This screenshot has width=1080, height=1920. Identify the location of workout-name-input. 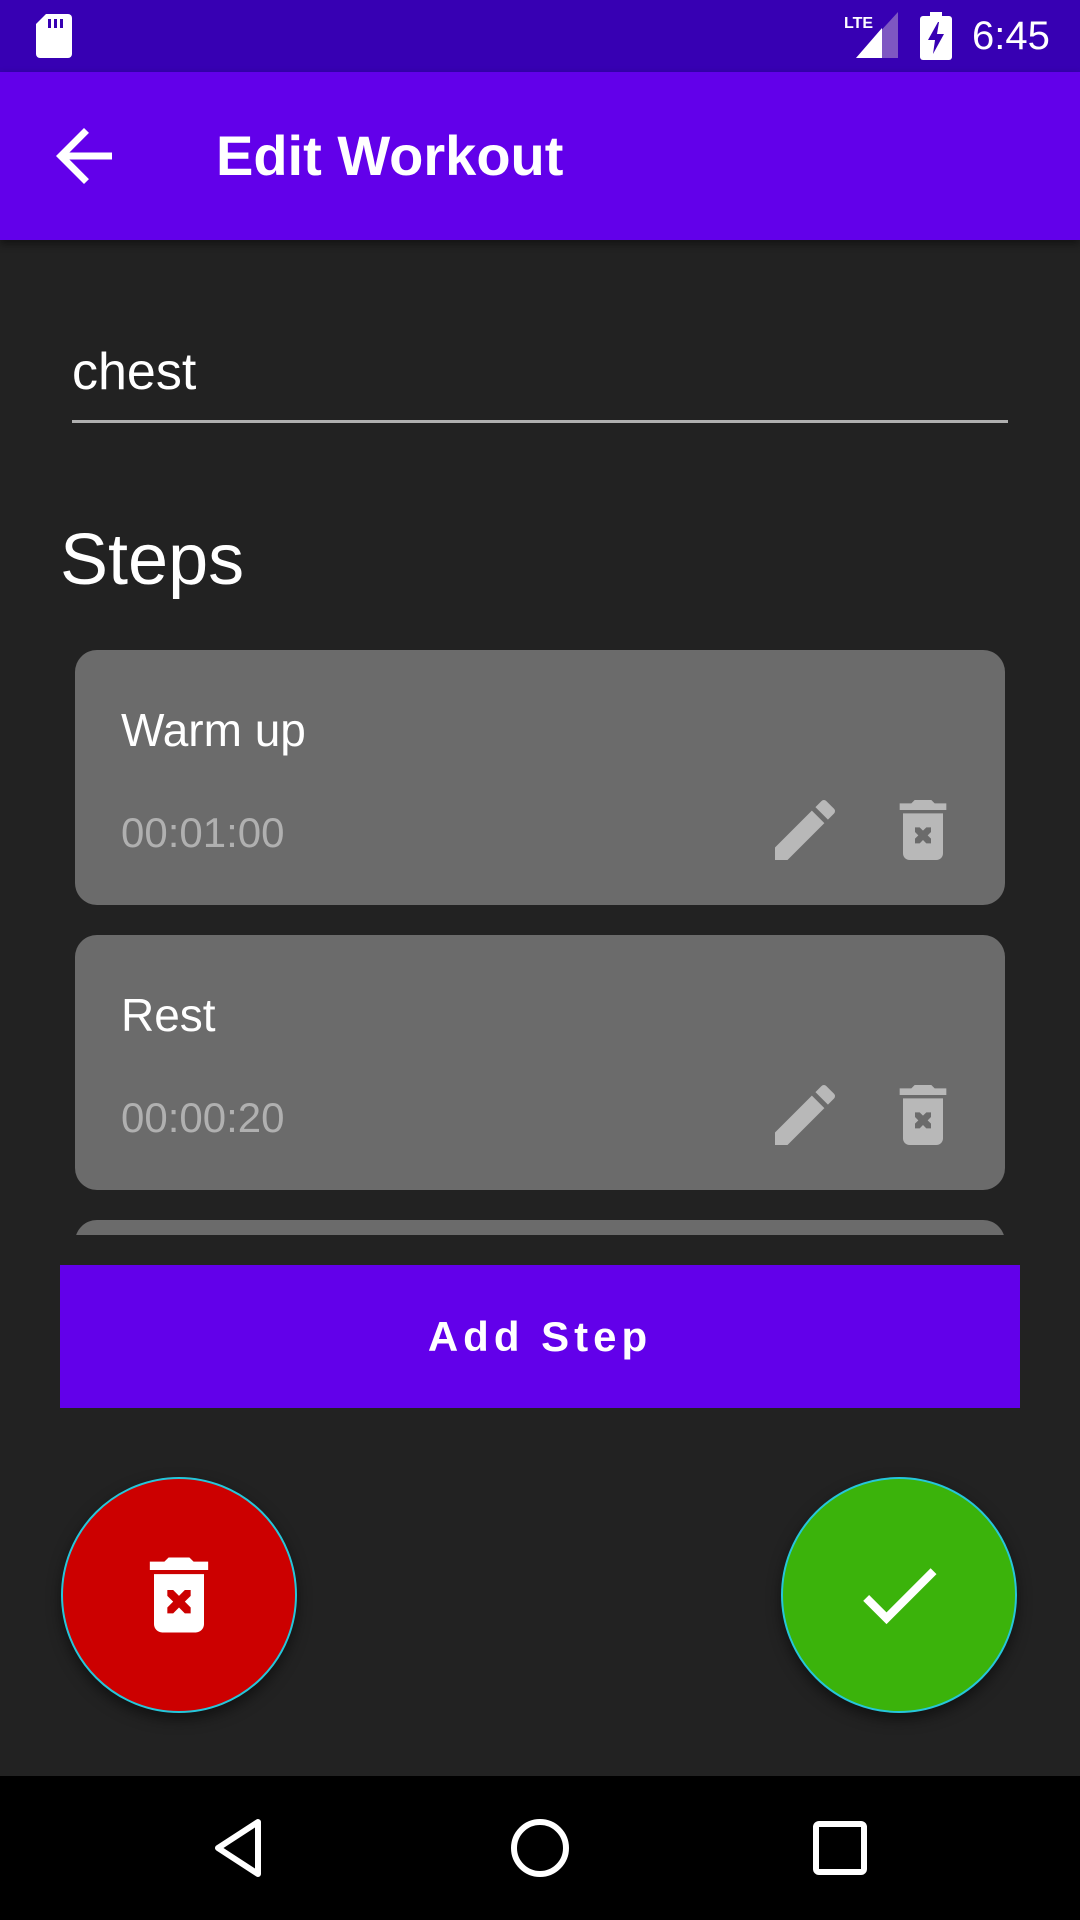
(540, 372).